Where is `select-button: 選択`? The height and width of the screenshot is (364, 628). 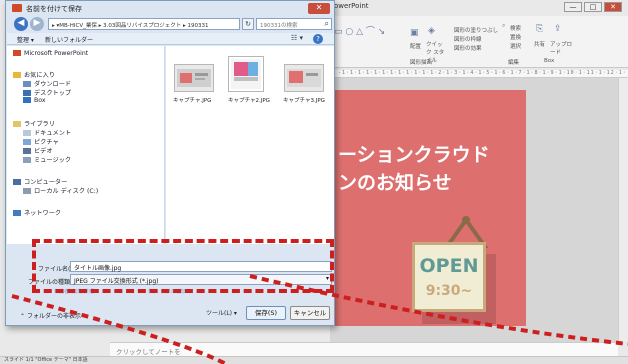 select-button: 選択 is located at coordinates (515, 46).